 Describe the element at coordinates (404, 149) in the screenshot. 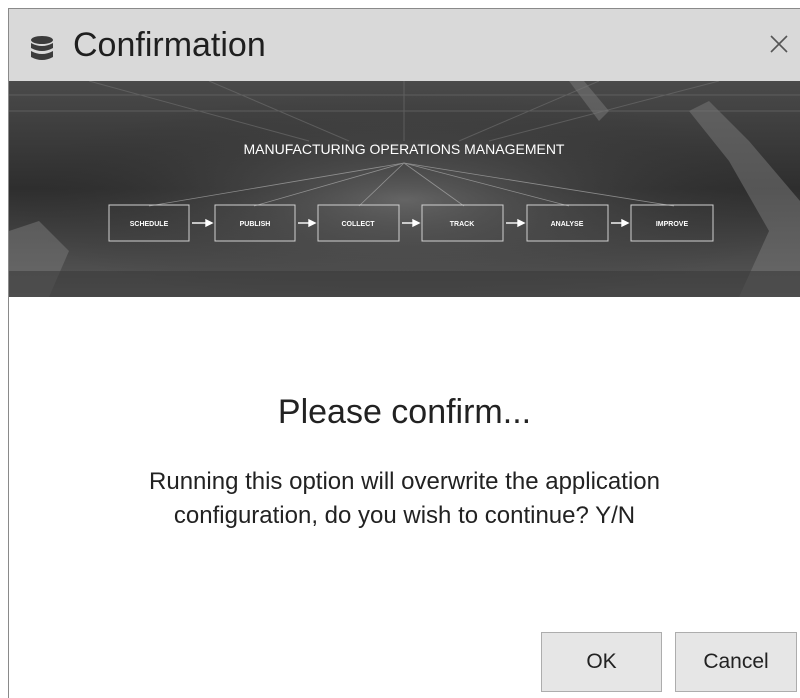

I see `banner-heading: MANUFACTURING OPERATIONS MANAGEMENT` at that location.